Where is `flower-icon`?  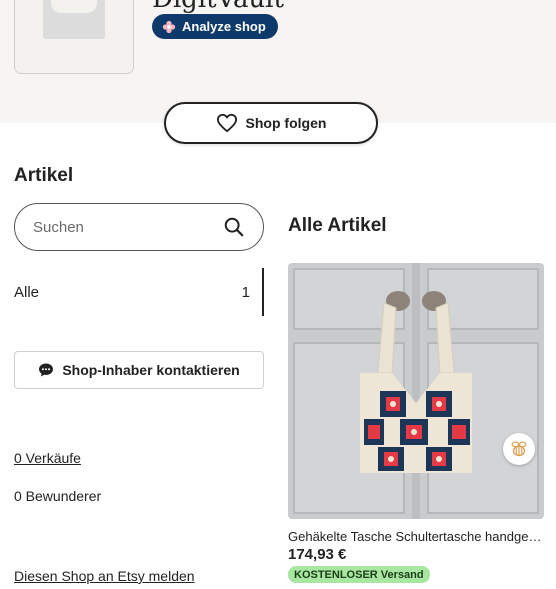 flower-icon is located at coordinates (169, 26).